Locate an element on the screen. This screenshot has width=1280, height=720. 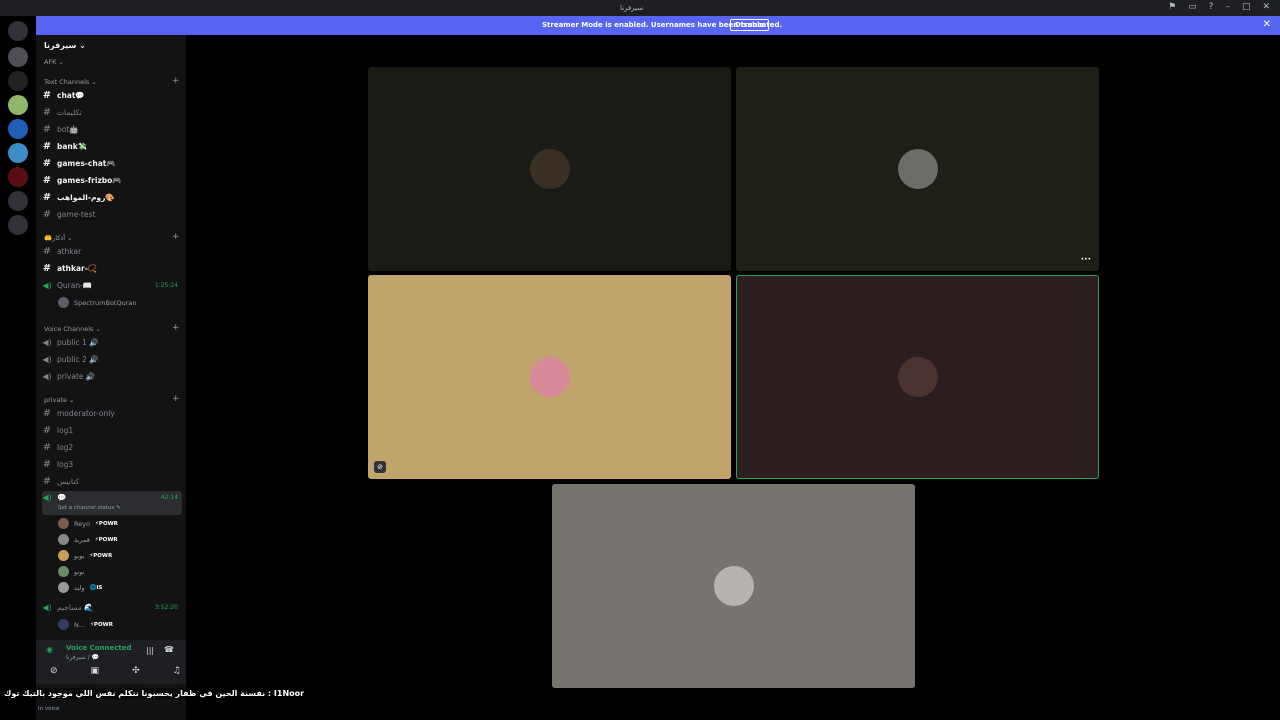
channel-item: # athkar-📿 is located at coordinates (112, 268).